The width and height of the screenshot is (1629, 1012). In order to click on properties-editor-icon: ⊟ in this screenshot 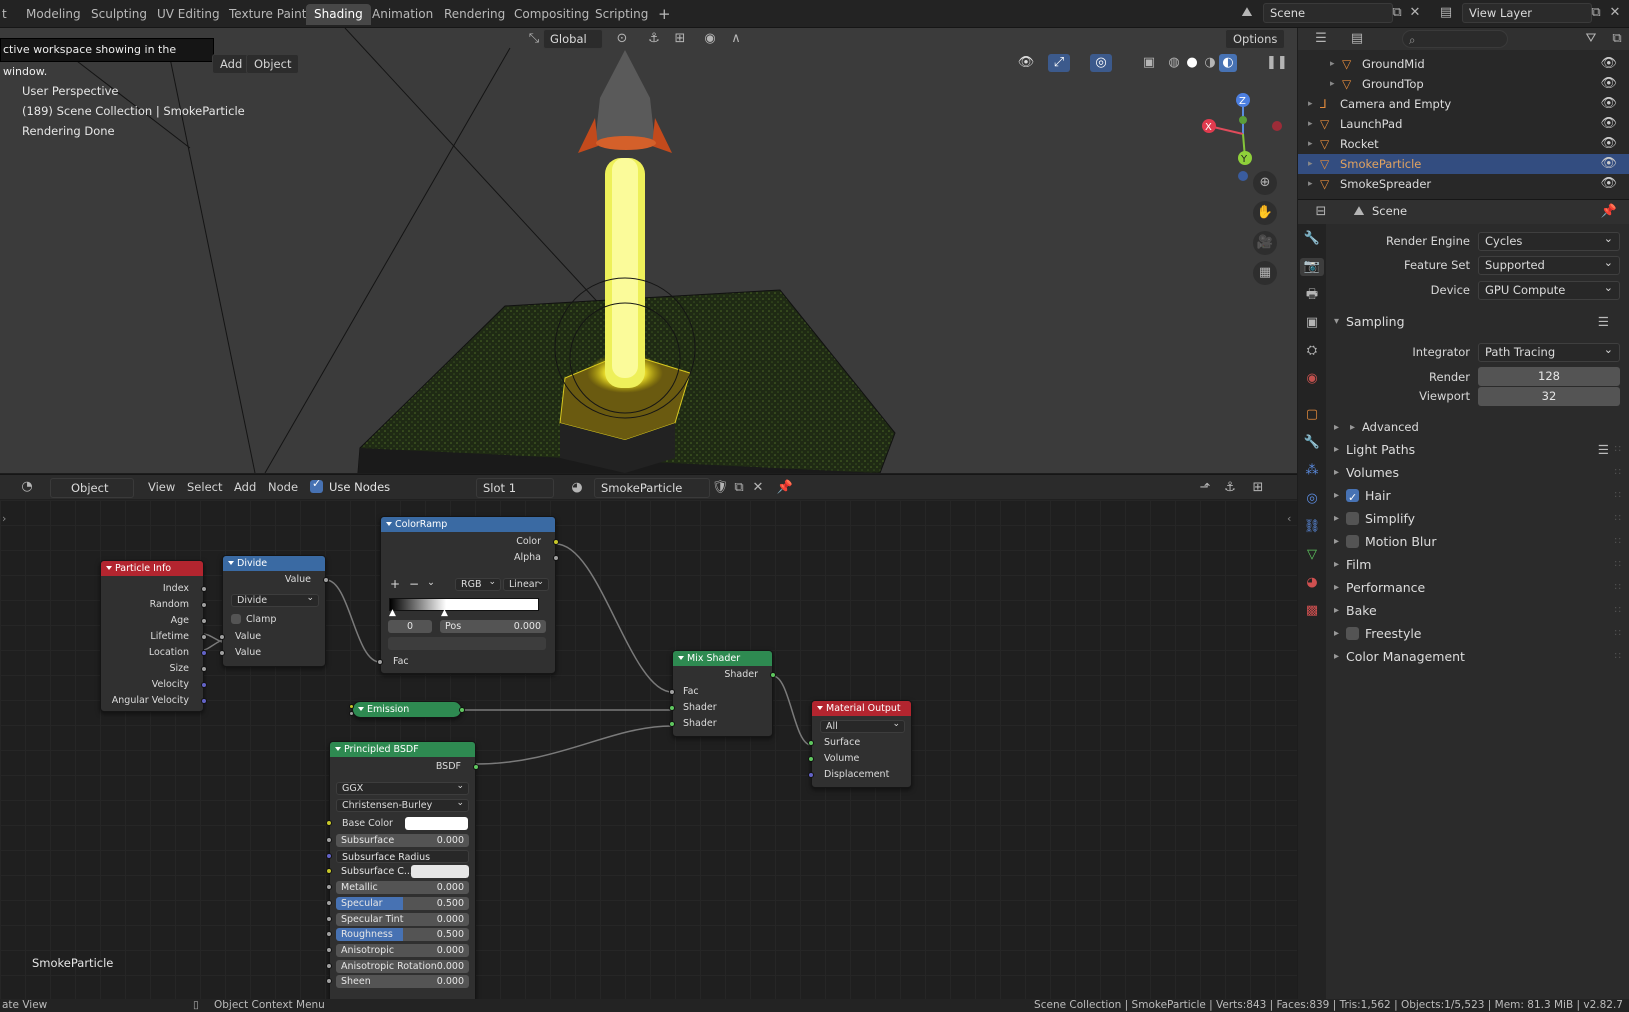, I will do `click(1321, 212)`.